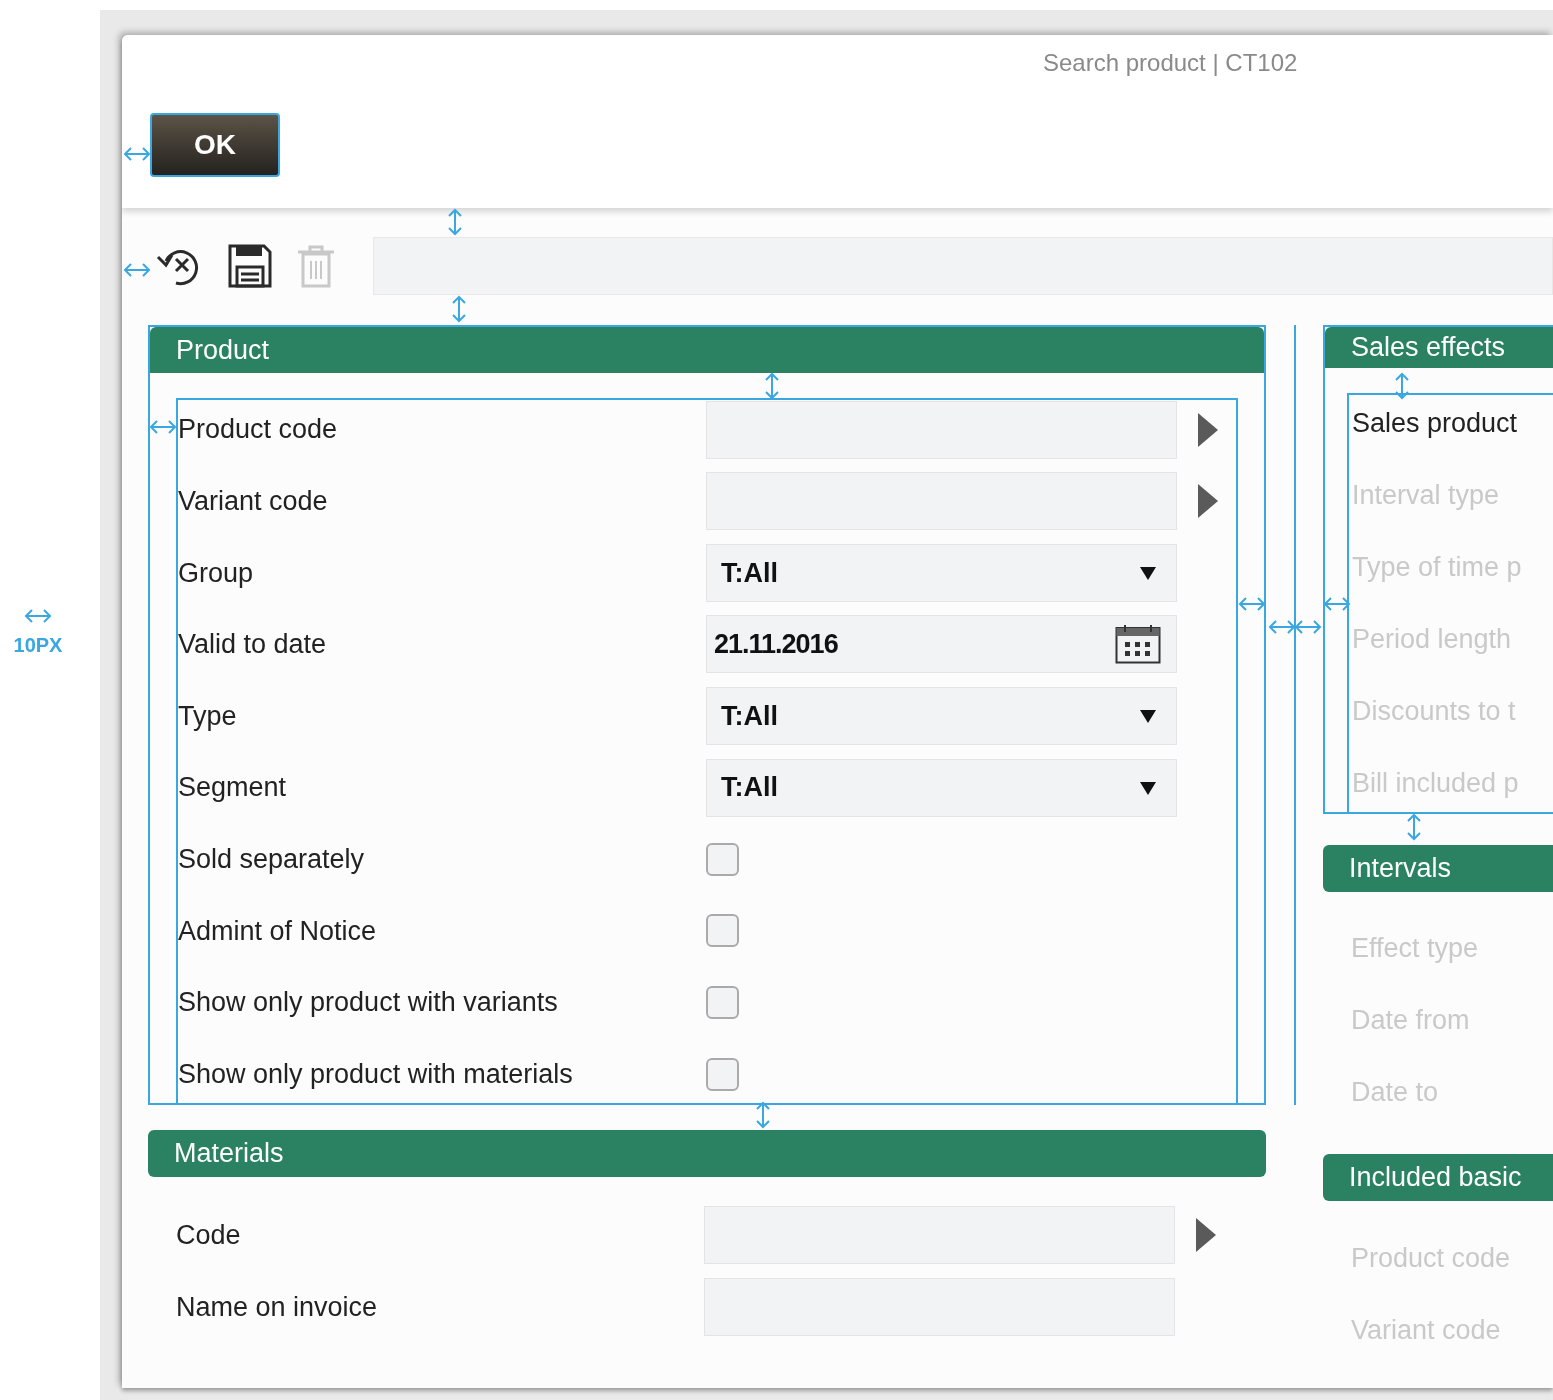 This screenshot has width=1553, height=1400. Describe the element at coordinates (272, 859) in the screenshot. I see `field-label: Sold separately` at that location.